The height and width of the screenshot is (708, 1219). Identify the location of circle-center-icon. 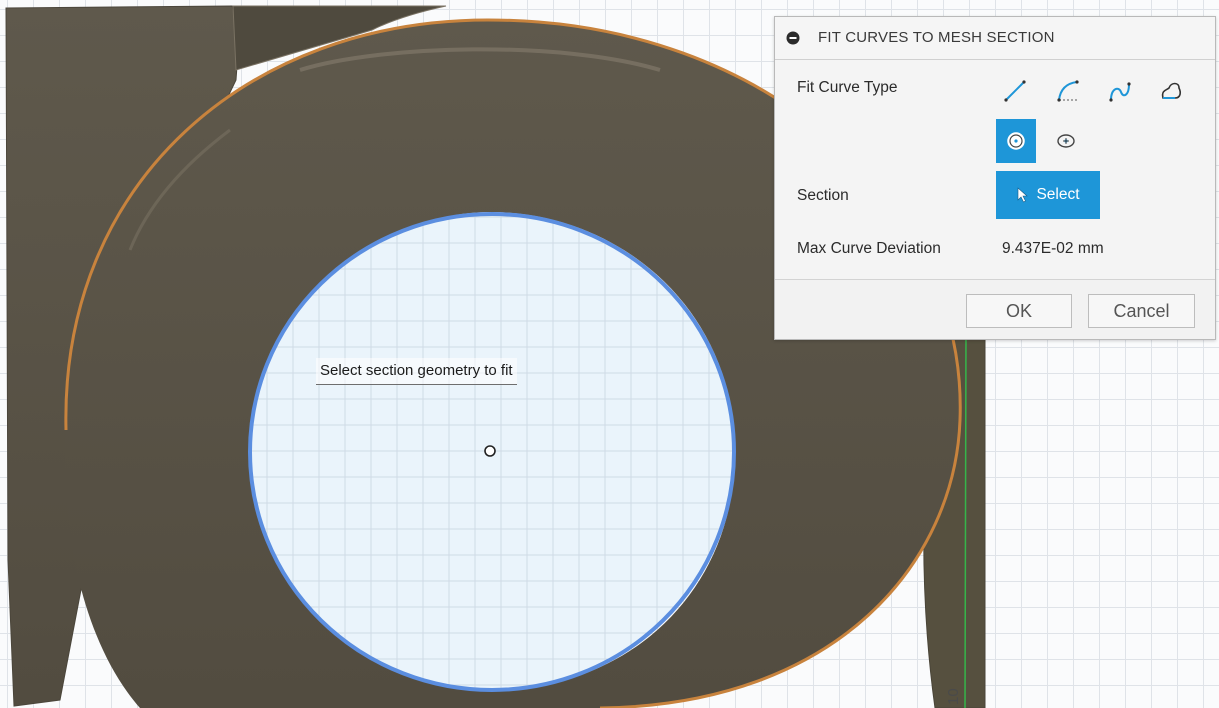
(1016, 141).